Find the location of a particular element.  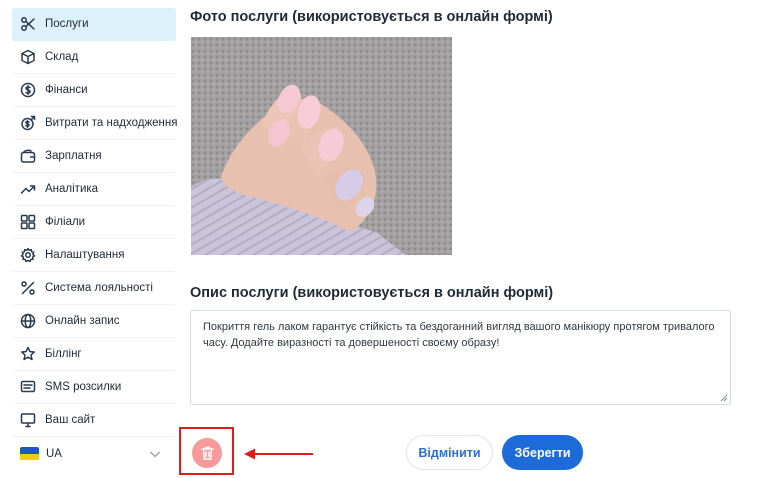

percent-icon is located at coordinates (28, 288).